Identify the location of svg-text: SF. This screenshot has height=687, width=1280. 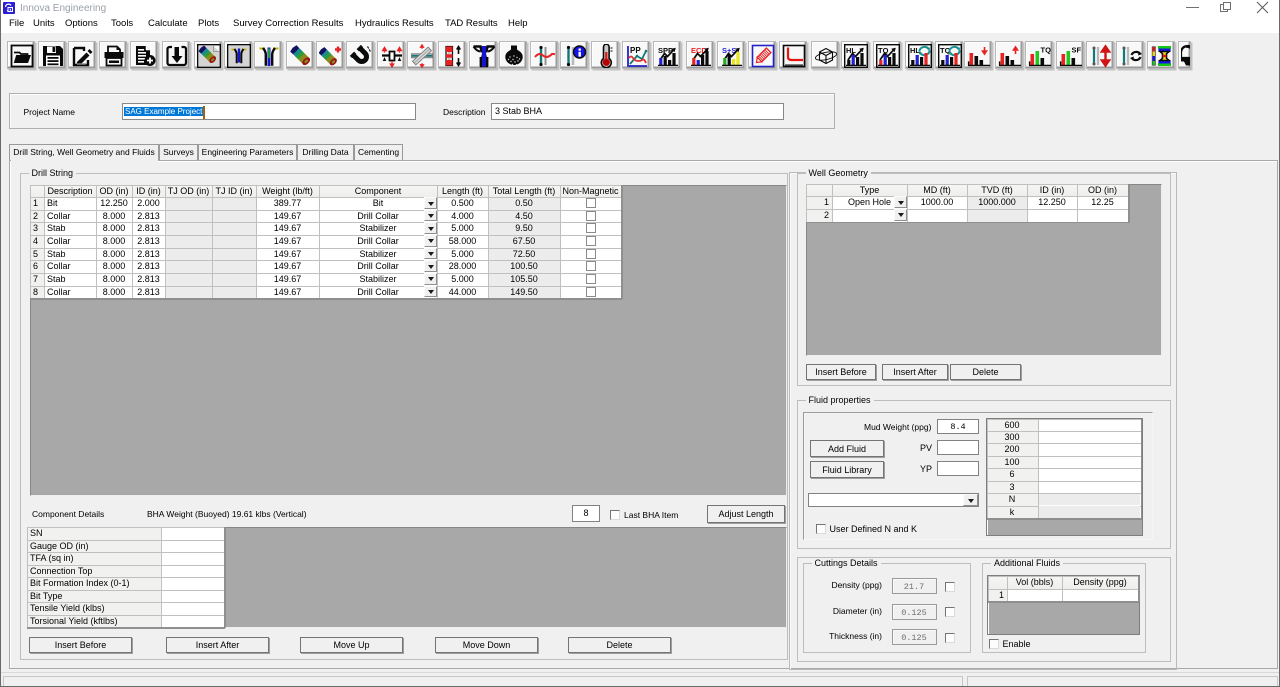
(1077, 50).